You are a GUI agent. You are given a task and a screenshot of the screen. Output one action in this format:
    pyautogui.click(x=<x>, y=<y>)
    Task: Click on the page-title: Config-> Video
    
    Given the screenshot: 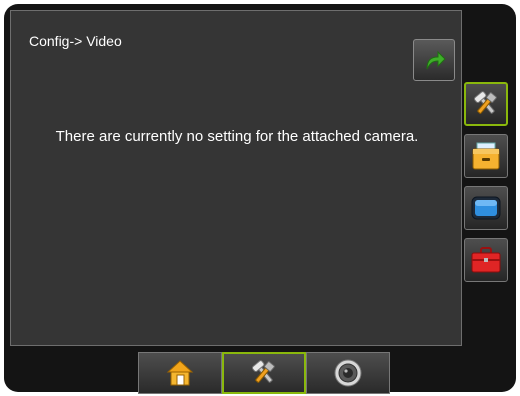 What is the action you would take?
    pyautogui.click(x=75, y=41)
    